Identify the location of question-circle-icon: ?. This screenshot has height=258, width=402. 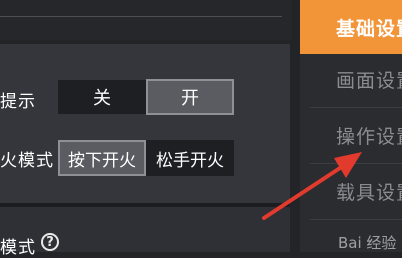
(50, 242).